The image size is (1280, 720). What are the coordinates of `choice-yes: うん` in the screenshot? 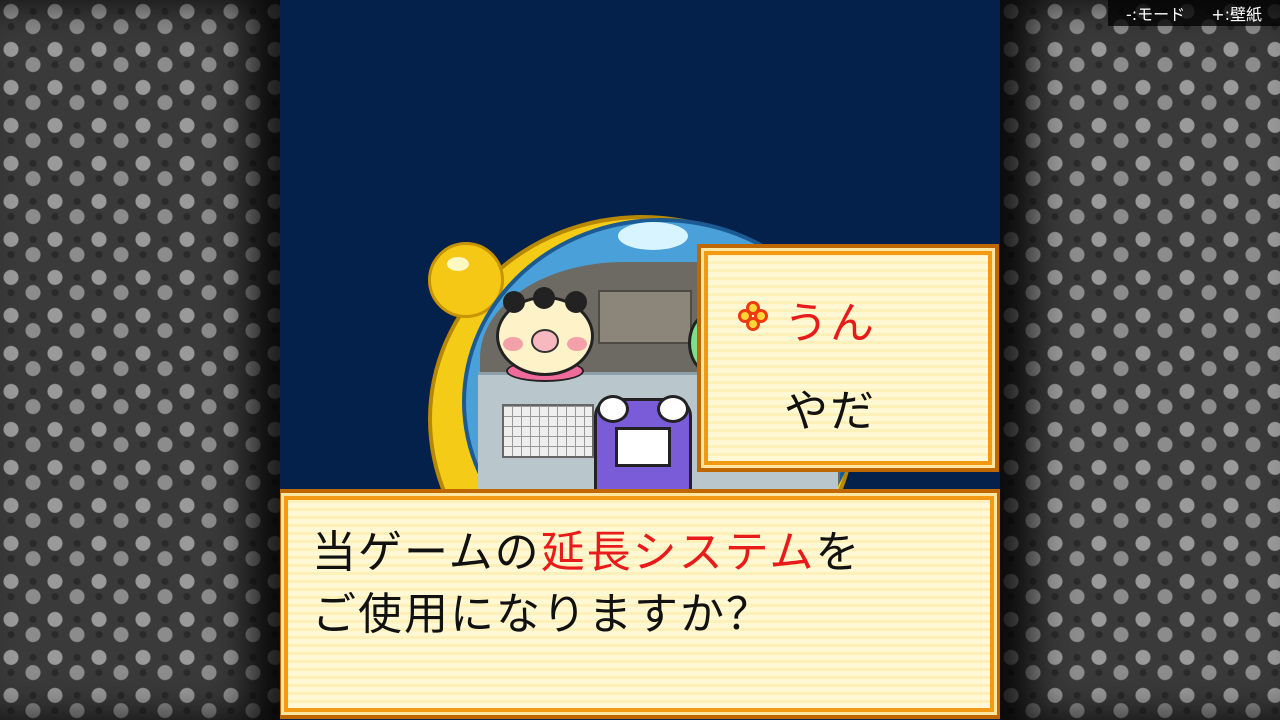 It's located at (830, 319).